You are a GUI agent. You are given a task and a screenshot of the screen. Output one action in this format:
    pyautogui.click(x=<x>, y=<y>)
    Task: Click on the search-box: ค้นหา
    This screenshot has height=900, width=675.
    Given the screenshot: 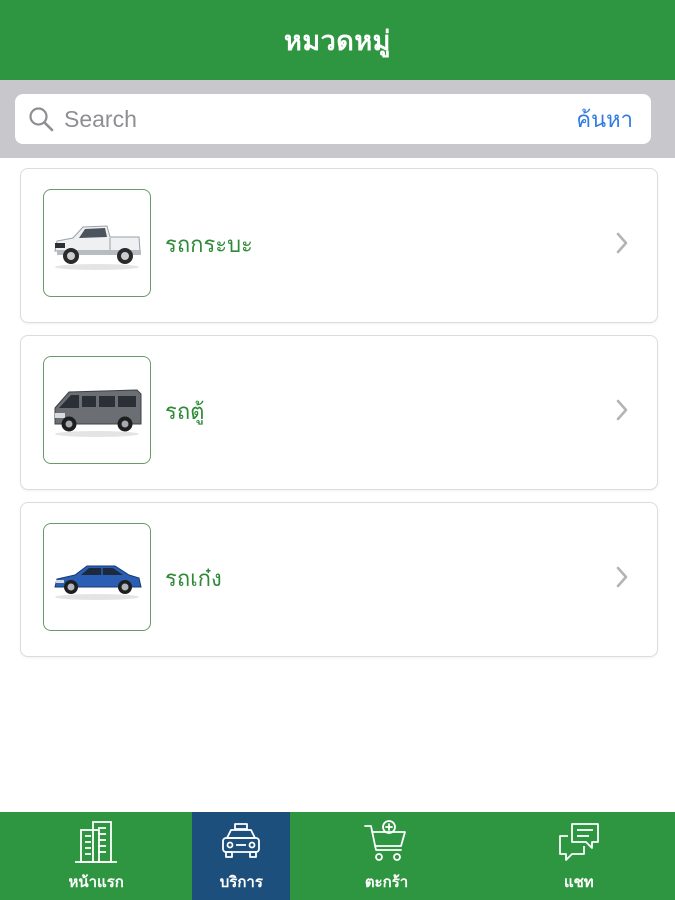 What is the action you would take?
    pyautogui.click(x=333, y=119)
    